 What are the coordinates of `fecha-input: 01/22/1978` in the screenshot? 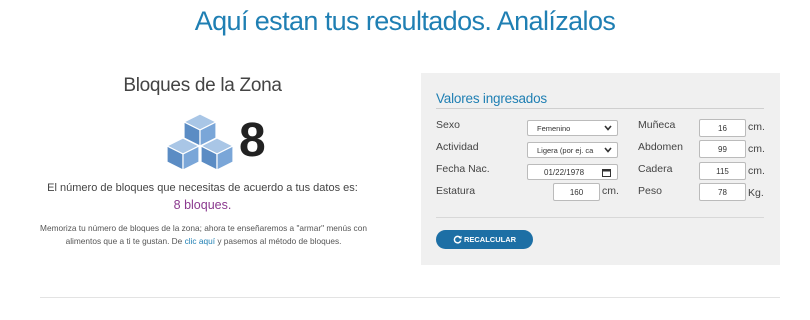 It's located at (572, 172).